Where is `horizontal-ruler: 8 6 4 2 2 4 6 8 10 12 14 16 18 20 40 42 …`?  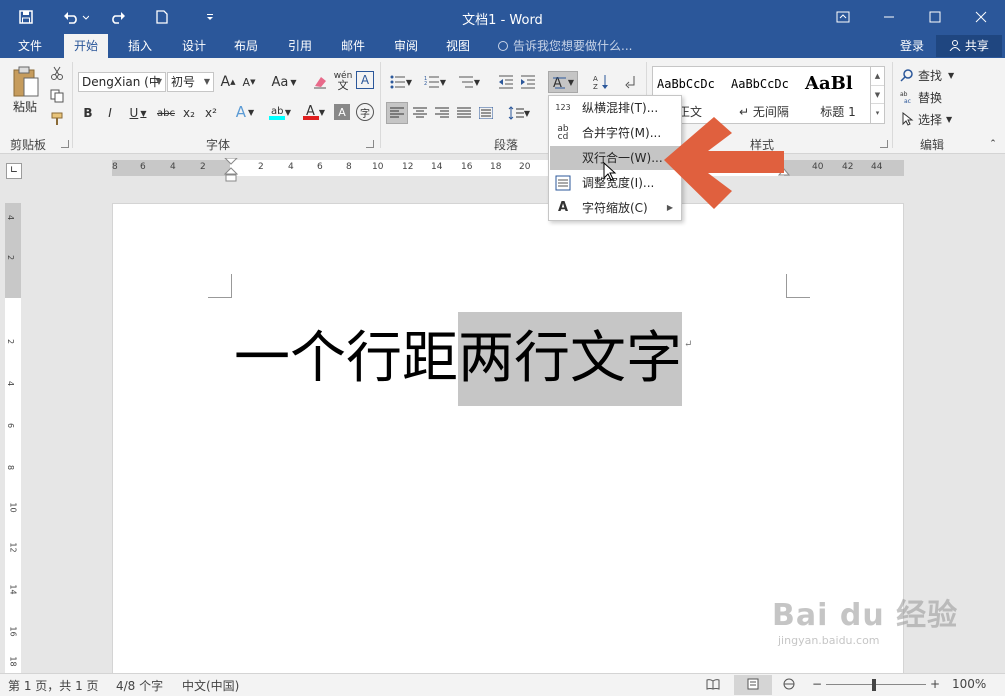 horizontal-ruler: 8 6 4 2 2 4 6 8 10 12 14 16 18 20 40 42 … is located at coordinates (508, 170).